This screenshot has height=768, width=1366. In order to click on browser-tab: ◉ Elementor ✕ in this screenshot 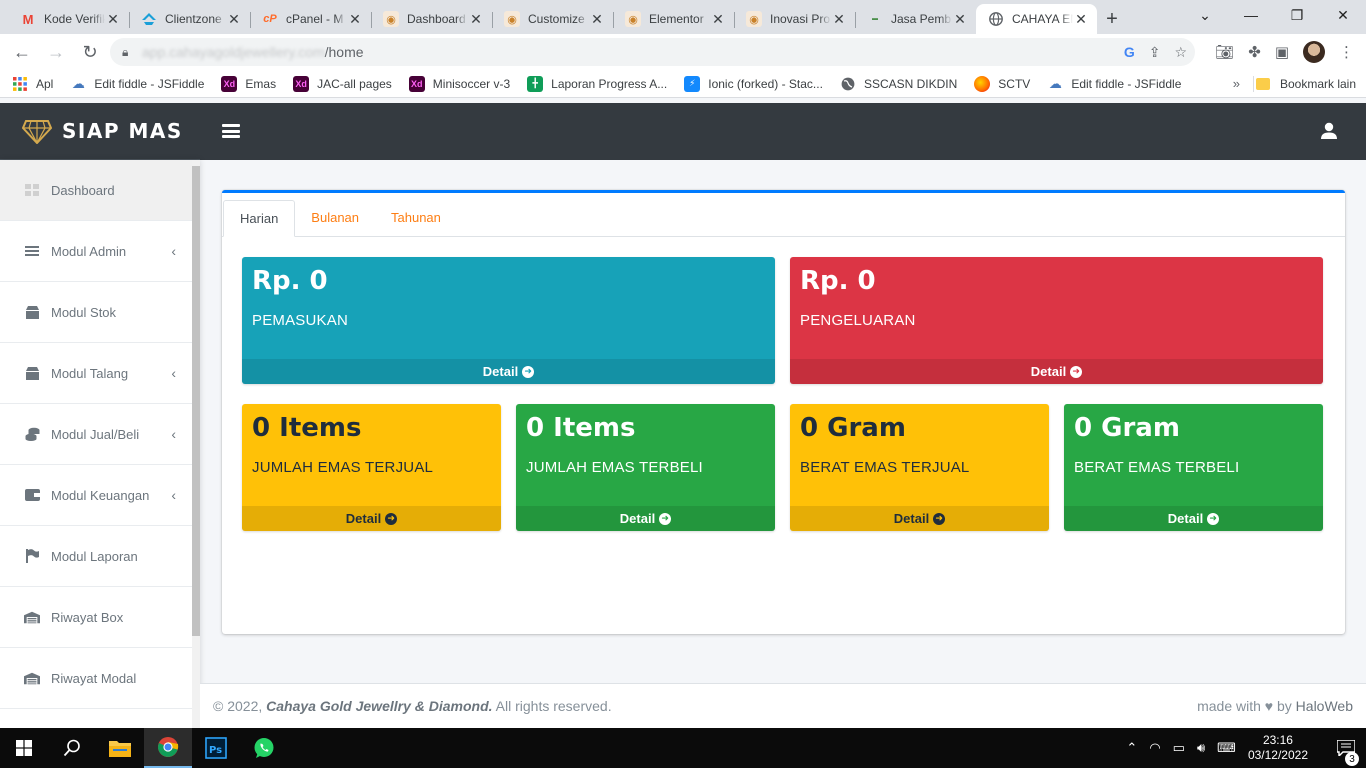, I will do `click(673, 19)`.